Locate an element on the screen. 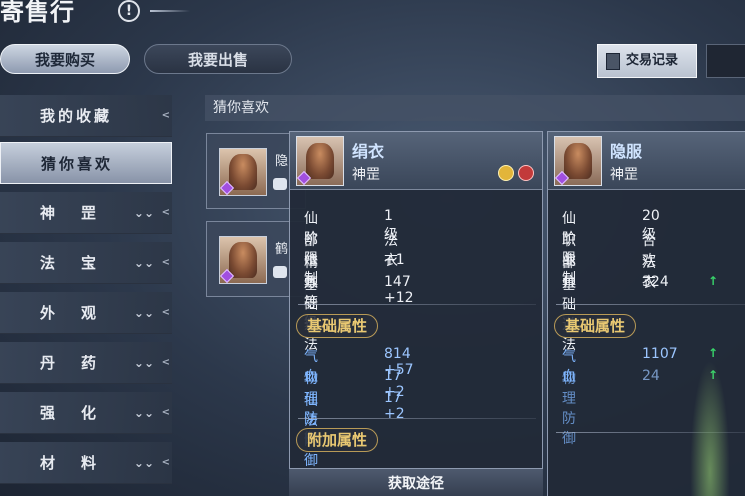 This screenshot has width=745, height=496. sidebar-item-waiguan: 外观 ⌄⌄ < is located at coordinates (86, 313).